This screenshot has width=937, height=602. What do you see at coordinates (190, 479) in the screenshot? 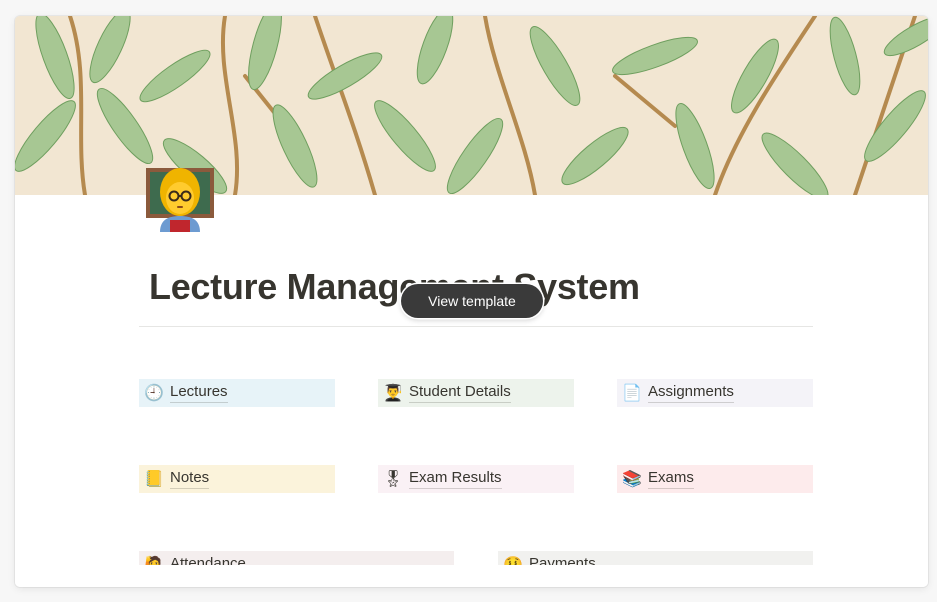
I see `link-label: Notes` at bounding box center [190, 479].